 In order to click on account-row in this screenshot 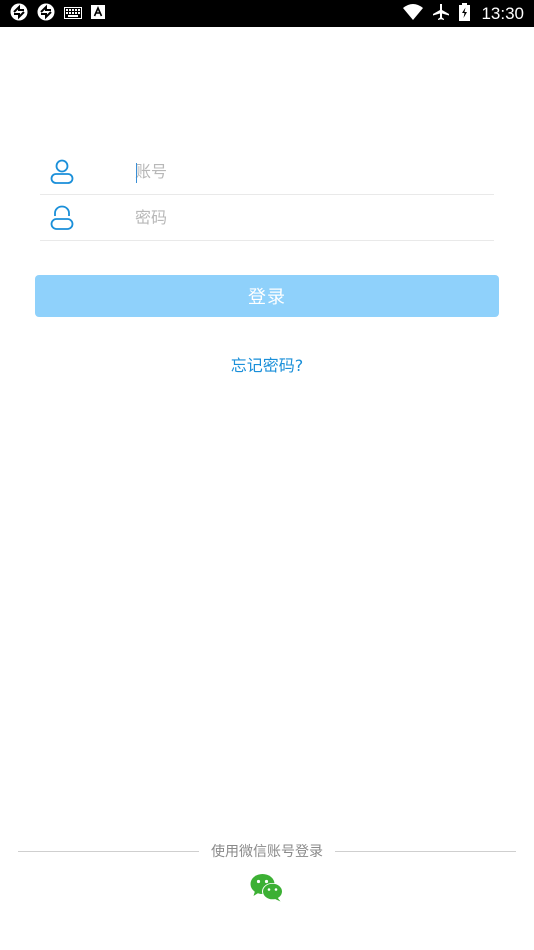, I will do `click(267, 172)`.